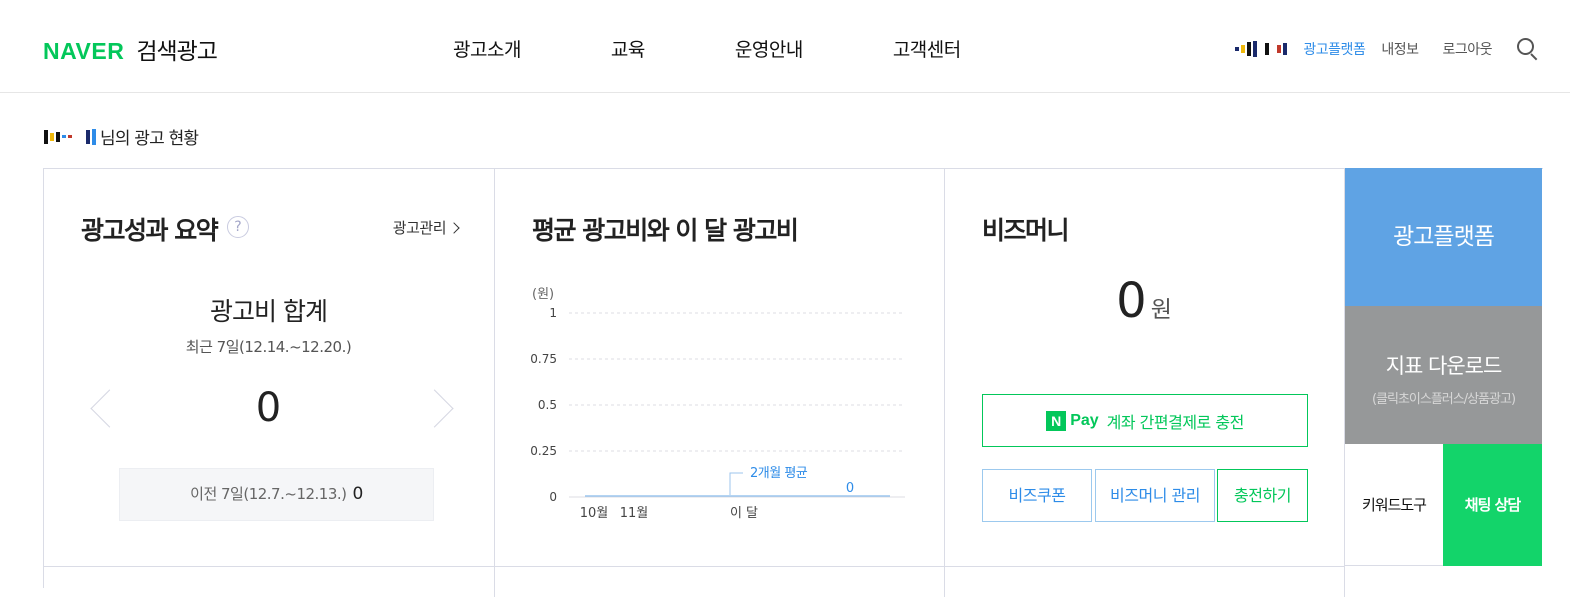 Image resolution: width=1570 pixels, height=597 pixels. I want to click on naver-logo-text: NAVER, so click(84, 51).